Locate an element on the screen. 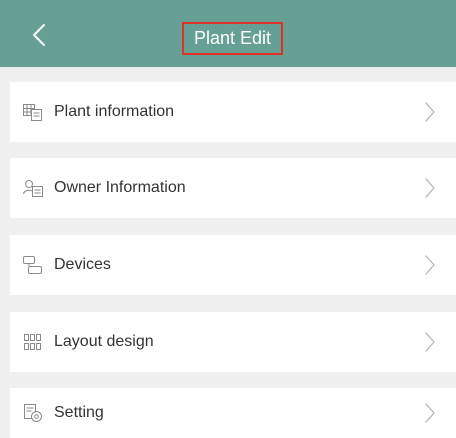 The image size is (456, 438). menu-item-label: Layout design is located at coordinates (104, 341).